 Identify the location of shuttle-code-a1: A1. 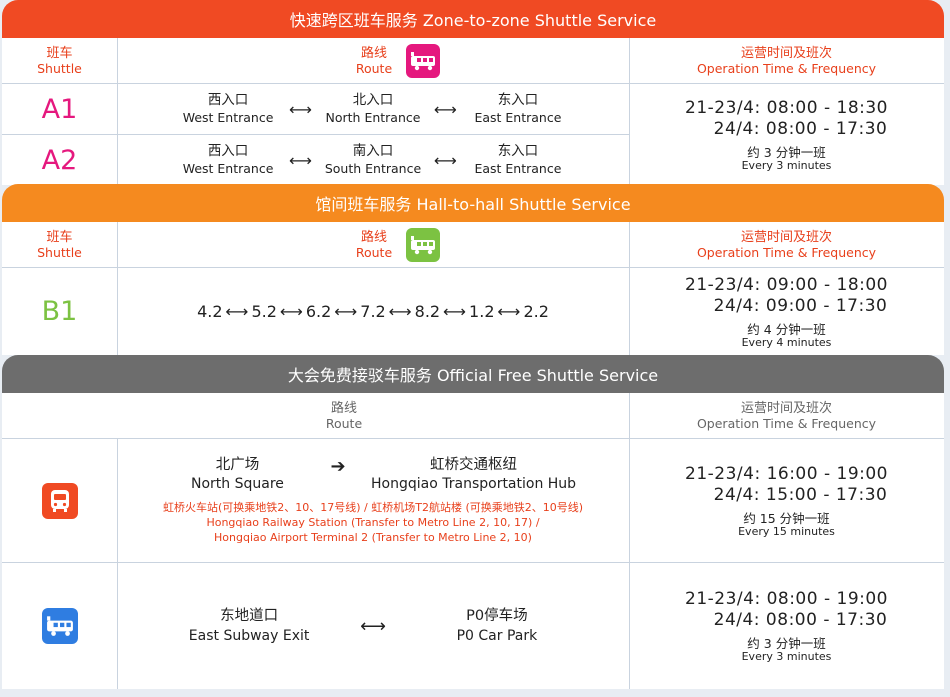
(59, 109).